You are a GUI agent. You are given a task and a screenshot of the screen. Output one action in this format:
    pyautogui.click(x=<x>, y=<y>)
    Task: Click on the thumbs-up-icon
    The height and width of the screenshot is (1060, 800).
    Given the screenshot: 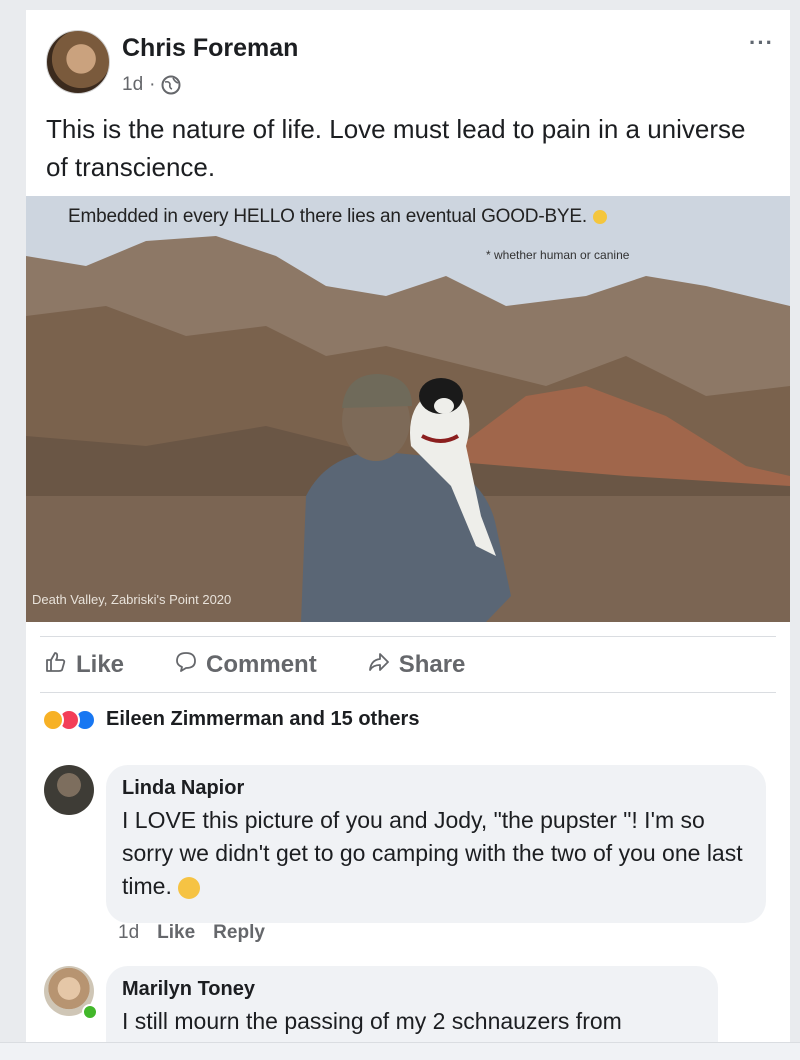 What is the action you would take?
    pyautogui.click(x=56, y=665)
    